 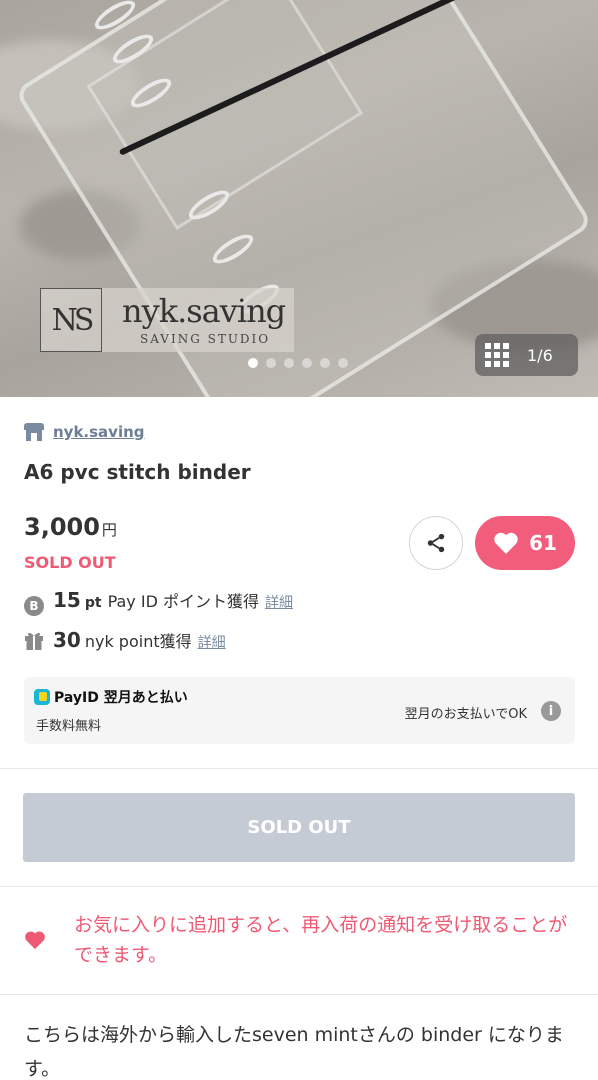 I want to click on nyk-points-value: 30, so click(x=67, y=640).